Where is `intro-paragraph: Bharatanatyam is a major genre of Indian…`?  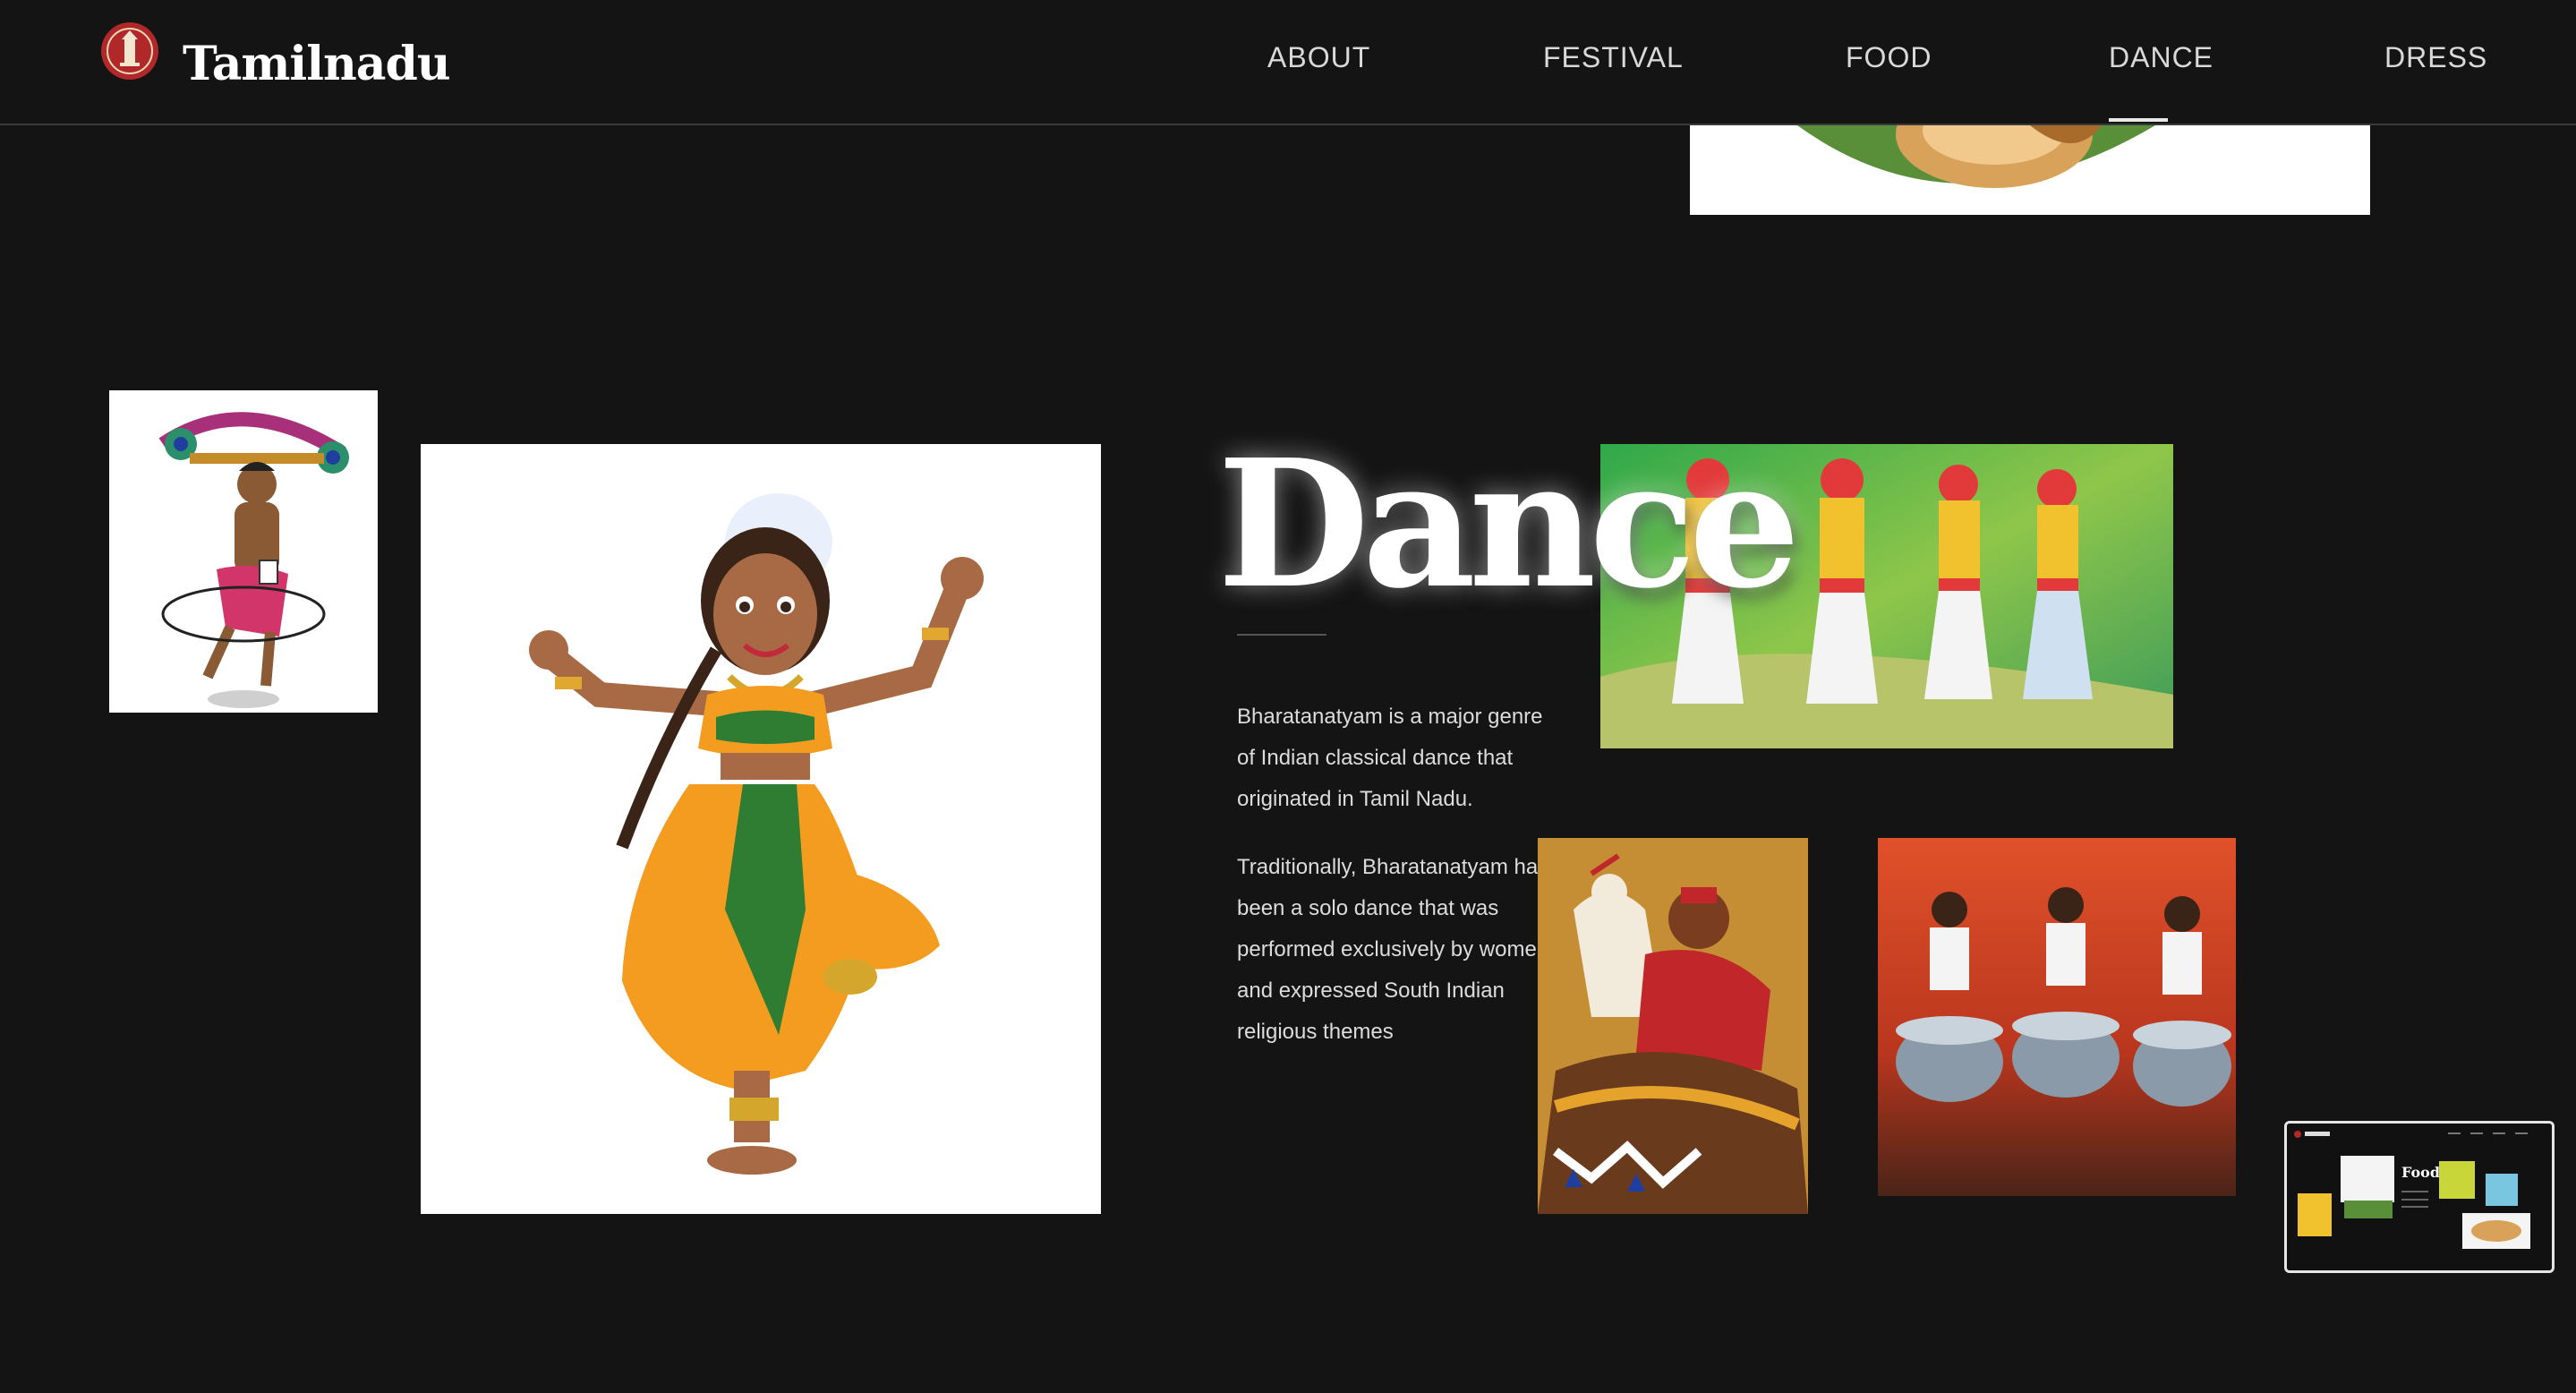
intro-paragraph: Bharatanatyam is a major genre of Indian… is located at coordinates (1390, 758).